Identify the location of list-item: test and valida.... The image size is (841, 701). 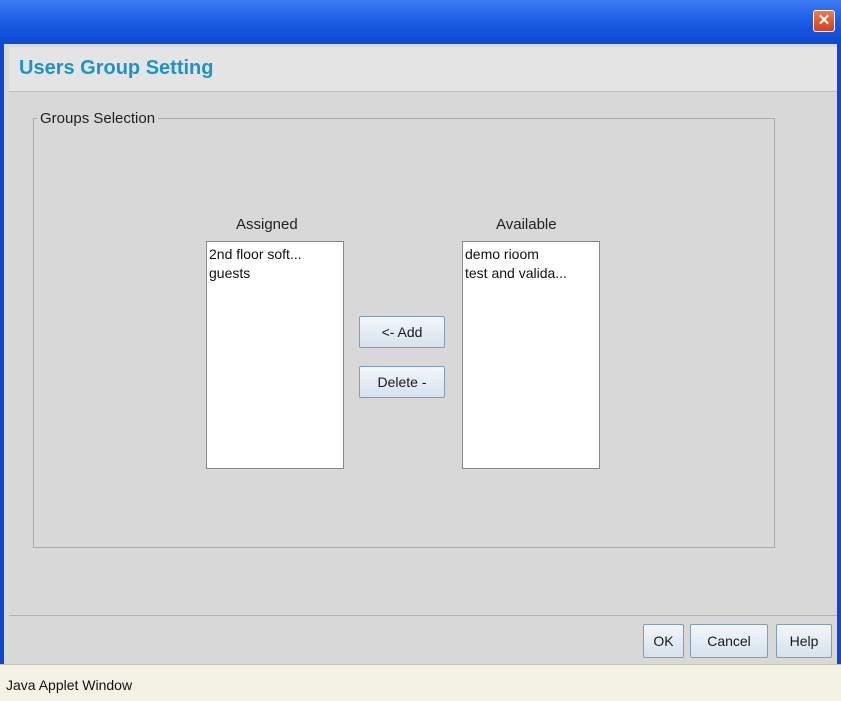
(531, 273).